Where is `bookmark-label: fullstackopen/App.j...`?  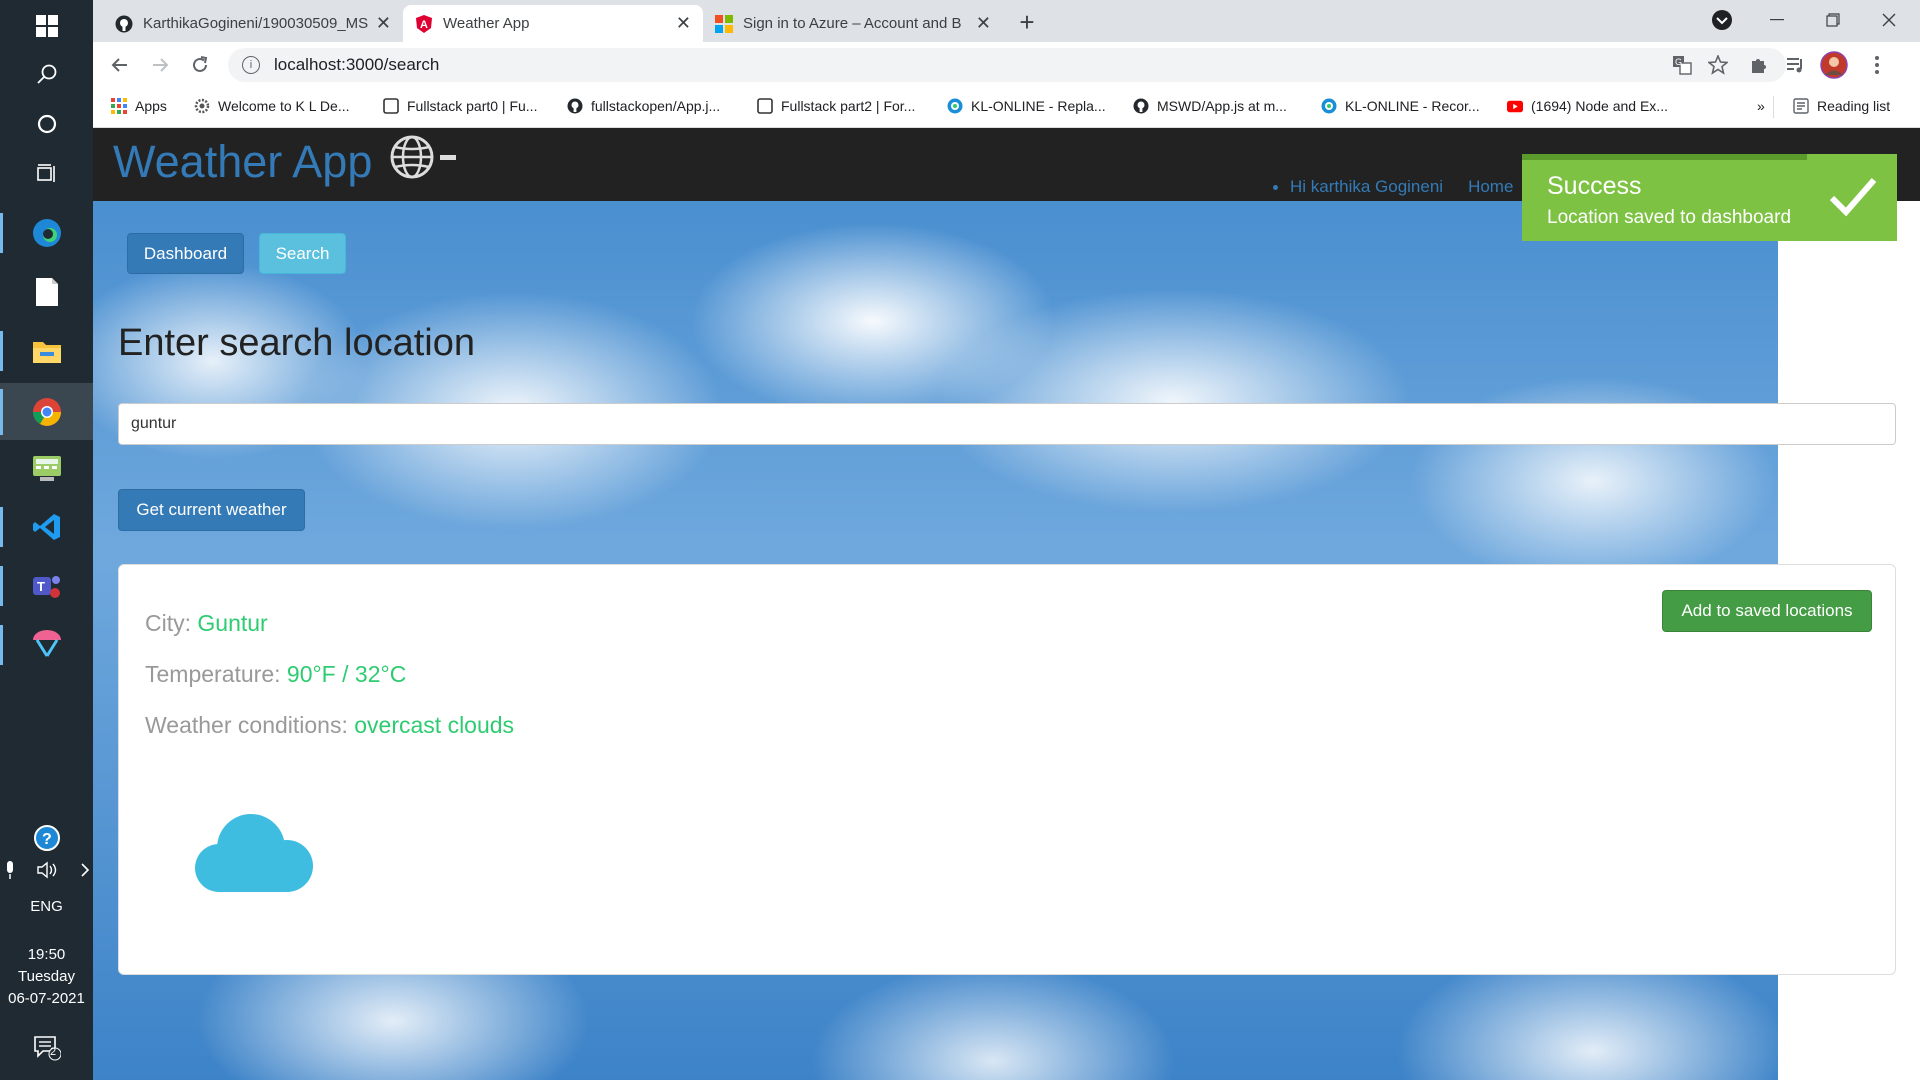
bookmark-label: fullstackopen/App.j... is located at coordinates (656, 106).